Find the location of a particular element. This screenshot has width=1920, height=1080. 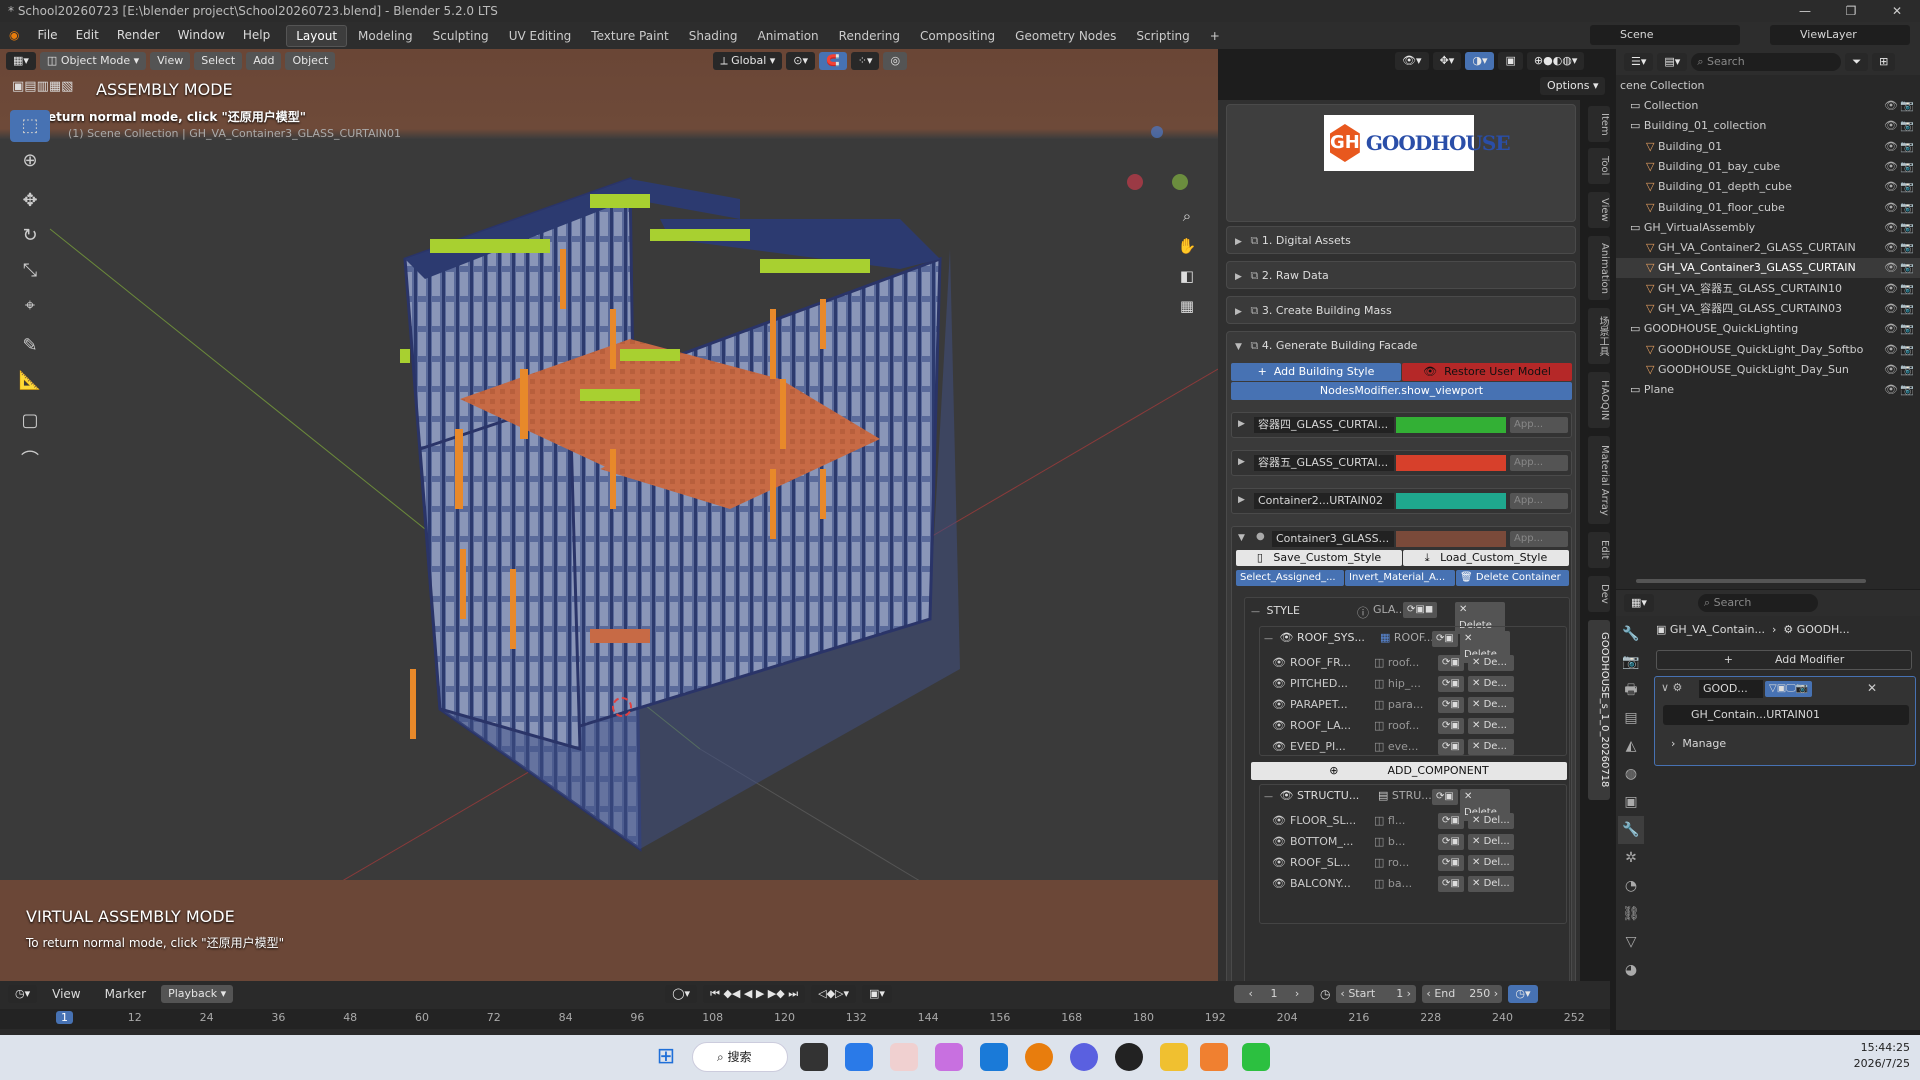

windows-start-icon: ⊞ is located at coordinates (666, 1057).